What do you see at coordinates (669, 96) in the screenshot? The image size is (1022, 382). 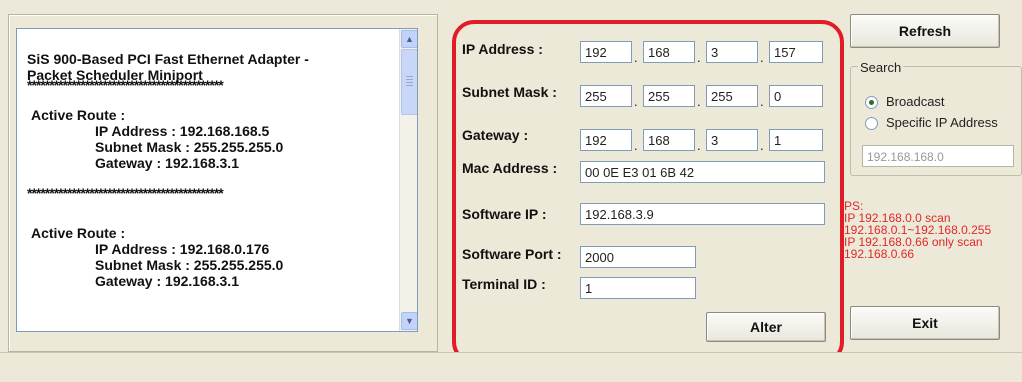 I see `mask-octet-2-field: 255` at bounding box center [669, 96].